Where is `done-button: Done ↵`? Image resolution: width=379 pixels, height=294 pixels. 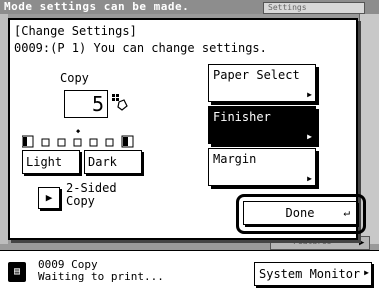
done-button: Done ↵ is located at coordinates (300, 213).